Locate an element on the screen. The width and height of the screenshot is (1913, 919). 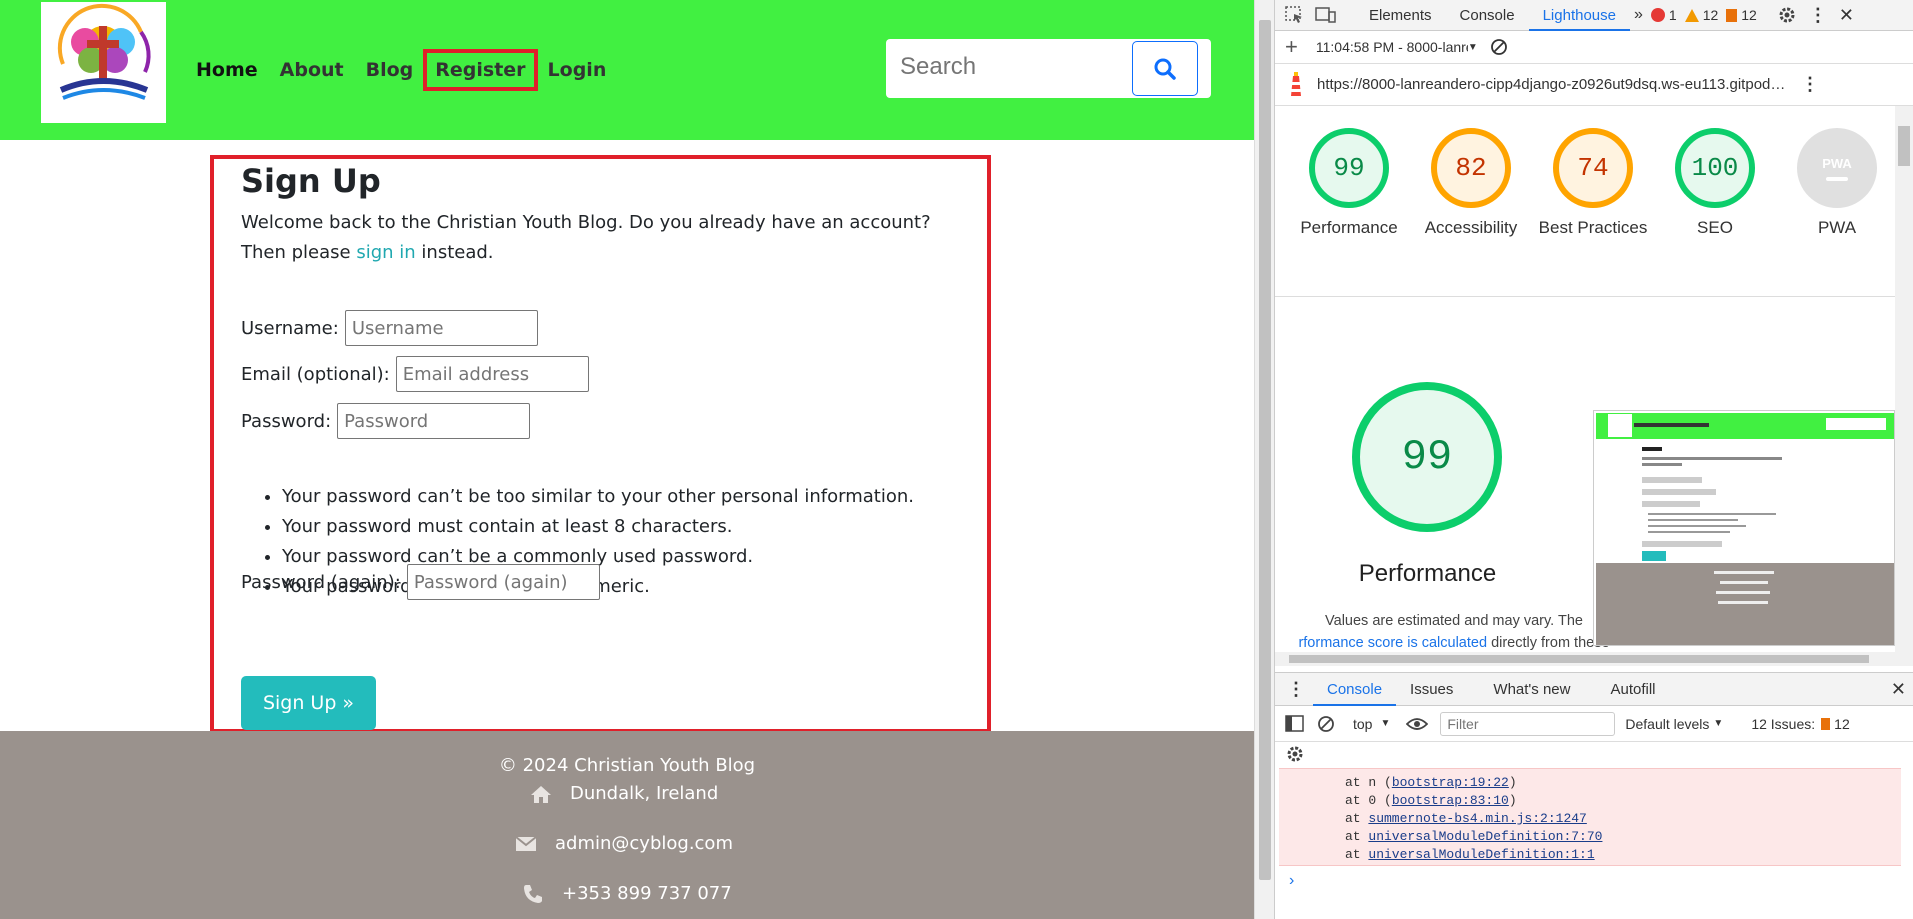
close-devtools-icon: ✕ is located at coordinates (1846, 15).